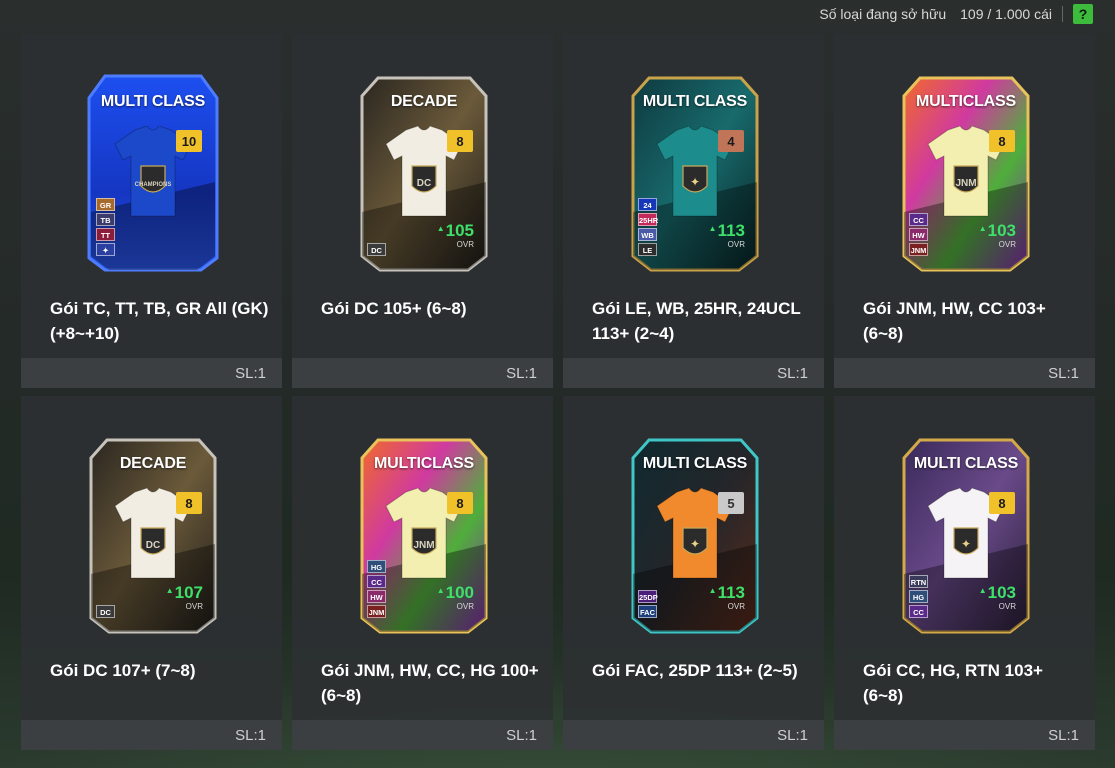  What do you see at coordinates (954, 321) in the screenshot?
I see `pack-title: Gói JNM, HW, CC 103+ (6~8)` at bounding box center [954, 321].